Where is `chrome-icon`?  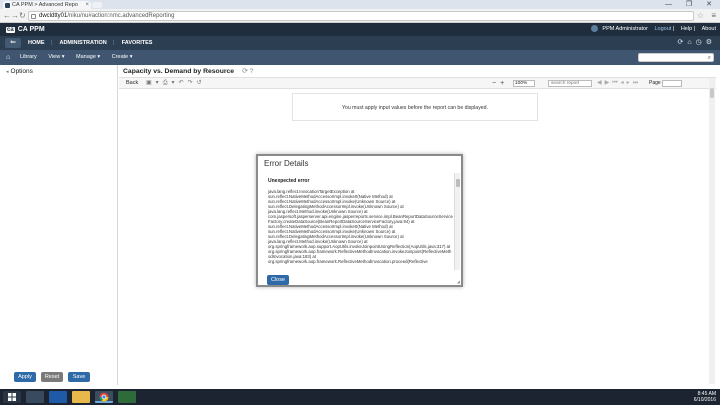 chrome-icon is located at coordinates (104, 397).